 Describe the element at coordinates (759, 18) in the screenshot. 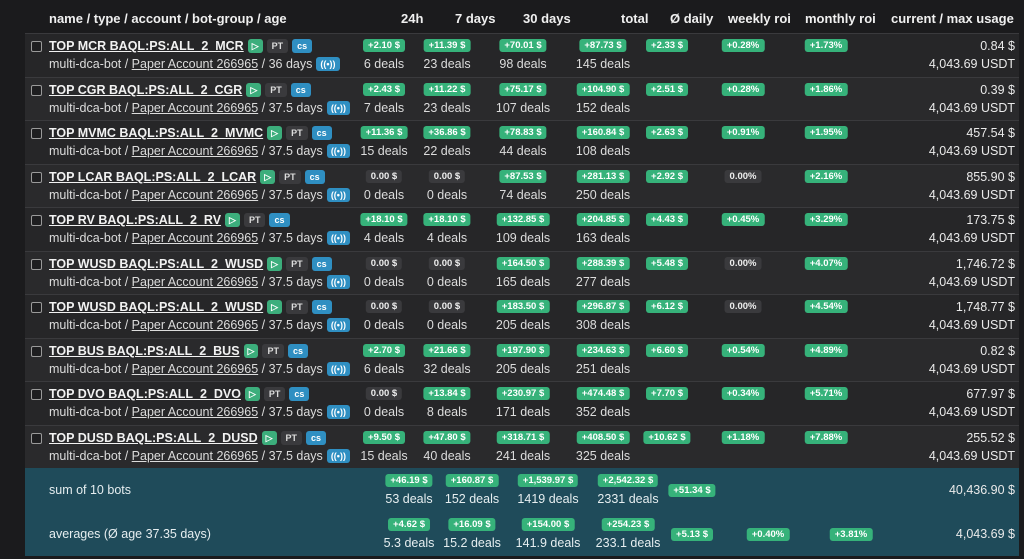

I see `col-weekly-header: weekly roi` at that location.